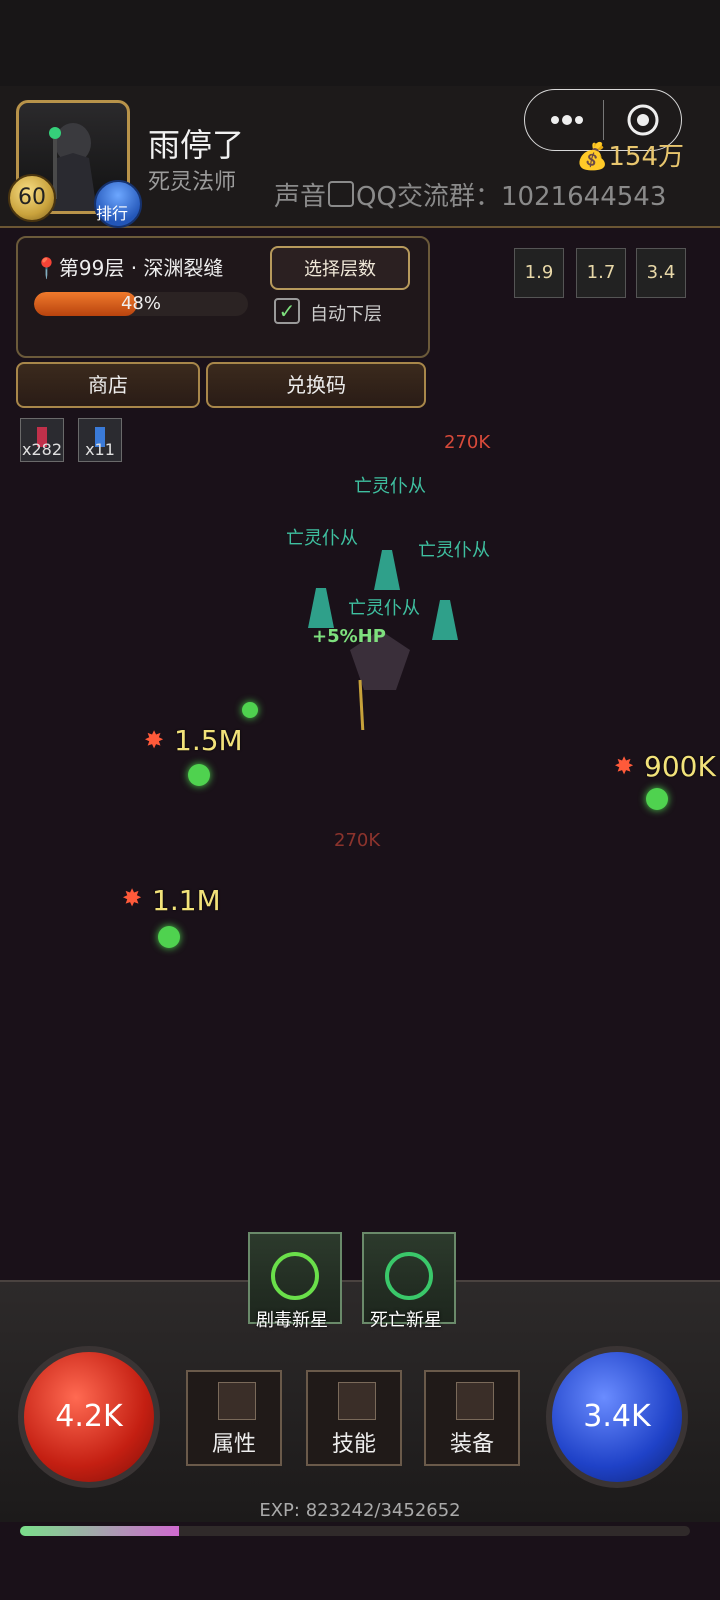 This screenshot has height=1600, width=720. I want to click on gold-value: 154万, so click(646, 157).